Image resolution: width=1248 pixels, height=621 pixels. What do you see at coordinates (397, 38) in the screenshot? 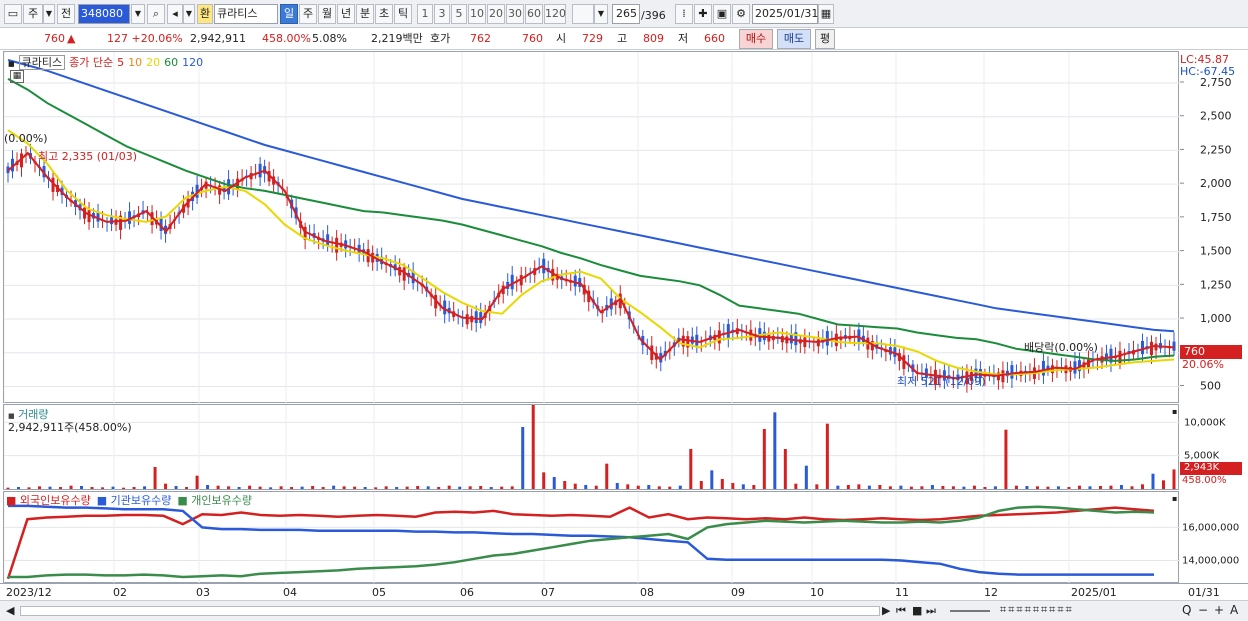
I see `trade-amount: 2,219백만` at bounding box center [397, 38].